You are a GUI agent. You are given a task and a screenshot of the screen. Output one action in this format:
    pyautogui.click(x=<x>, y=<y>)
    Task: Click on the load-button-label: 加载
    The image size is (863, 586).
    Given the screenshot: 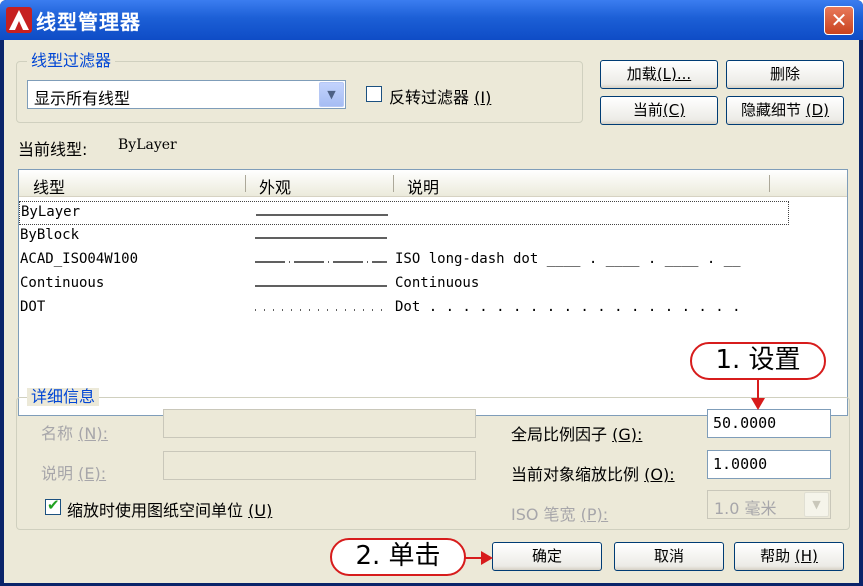 What is the action you would take?
    pyautogui.click(x=641, y=74)
    